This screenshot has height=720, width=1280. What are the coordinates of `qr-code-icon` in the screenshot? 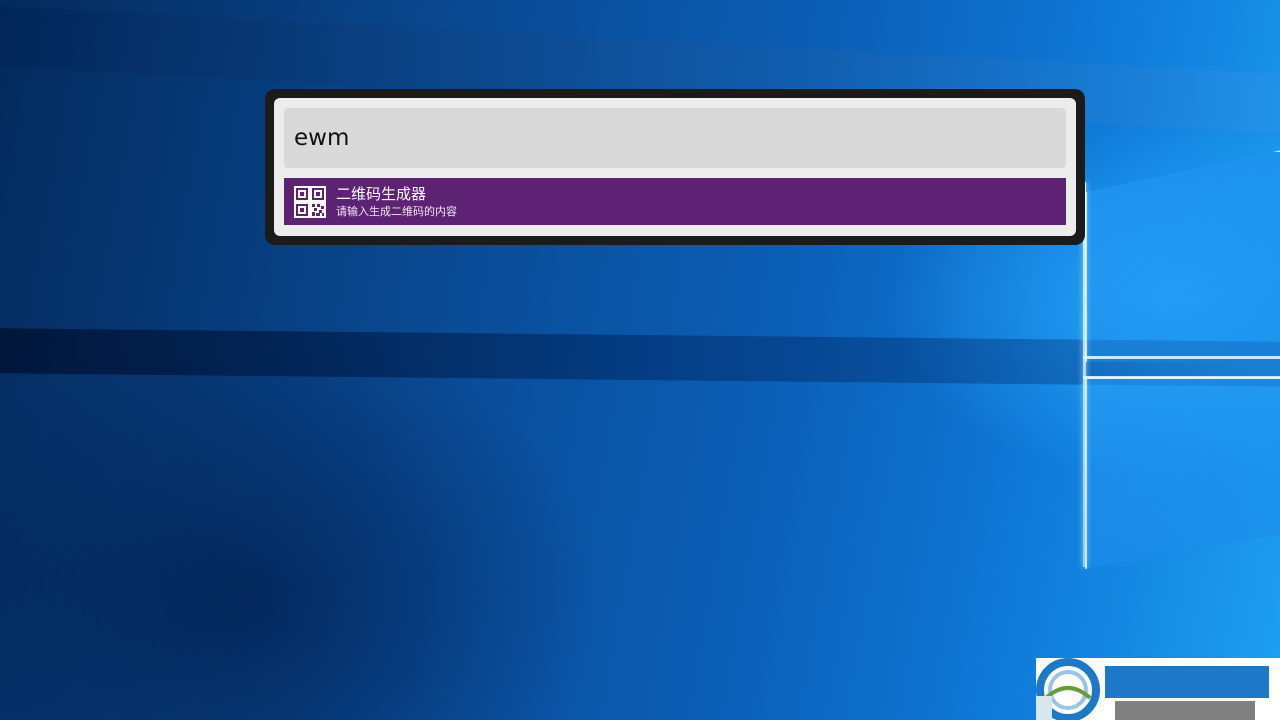 It's located at (310, 201).